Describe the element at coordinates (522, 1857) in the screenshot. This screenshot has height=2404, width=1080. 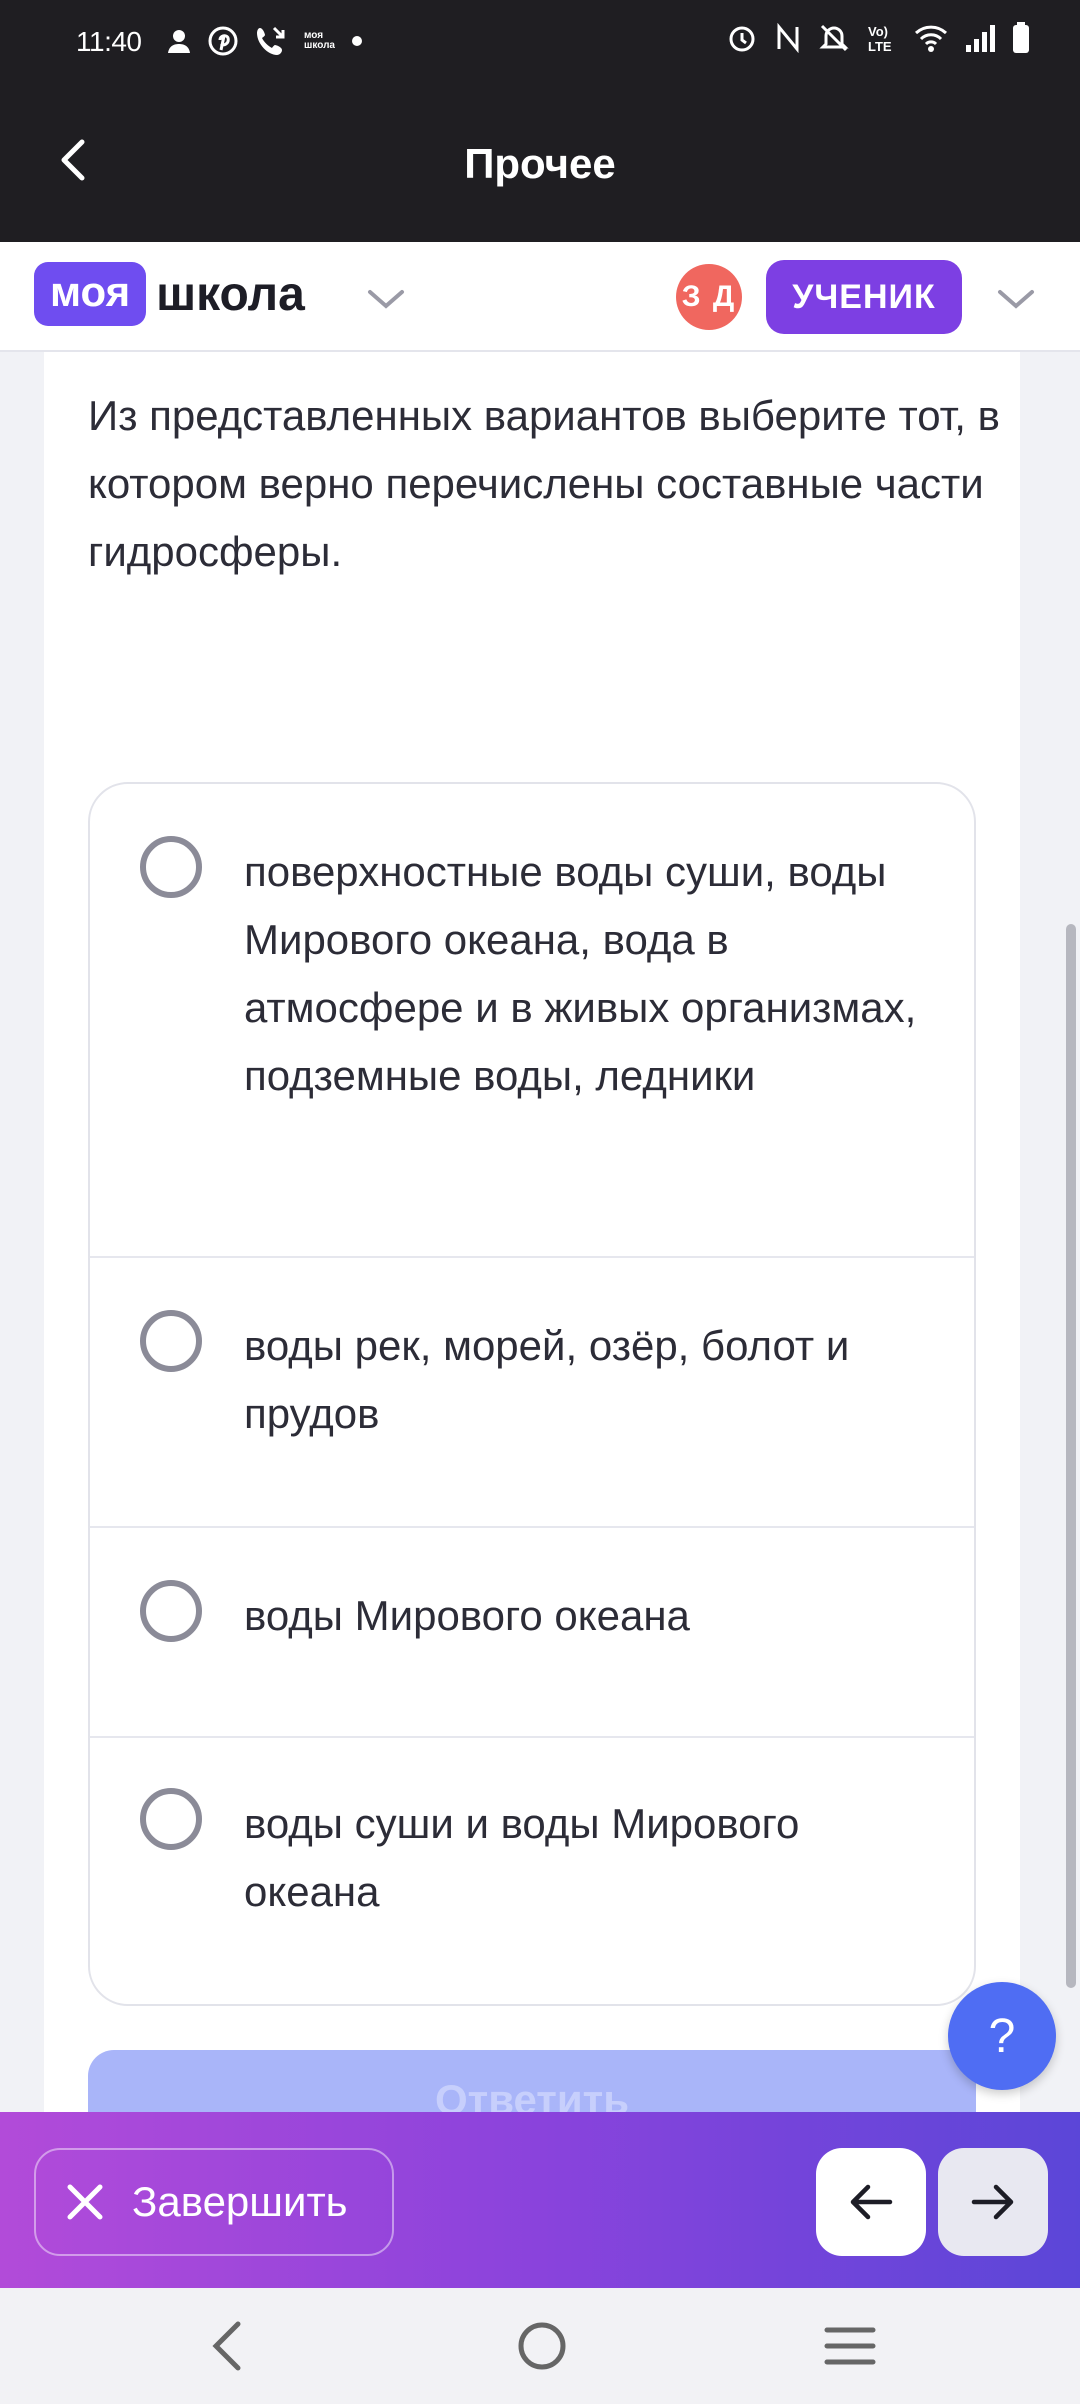
I see `answer-option-text: воды суши и воды Мирового океана` at that location.